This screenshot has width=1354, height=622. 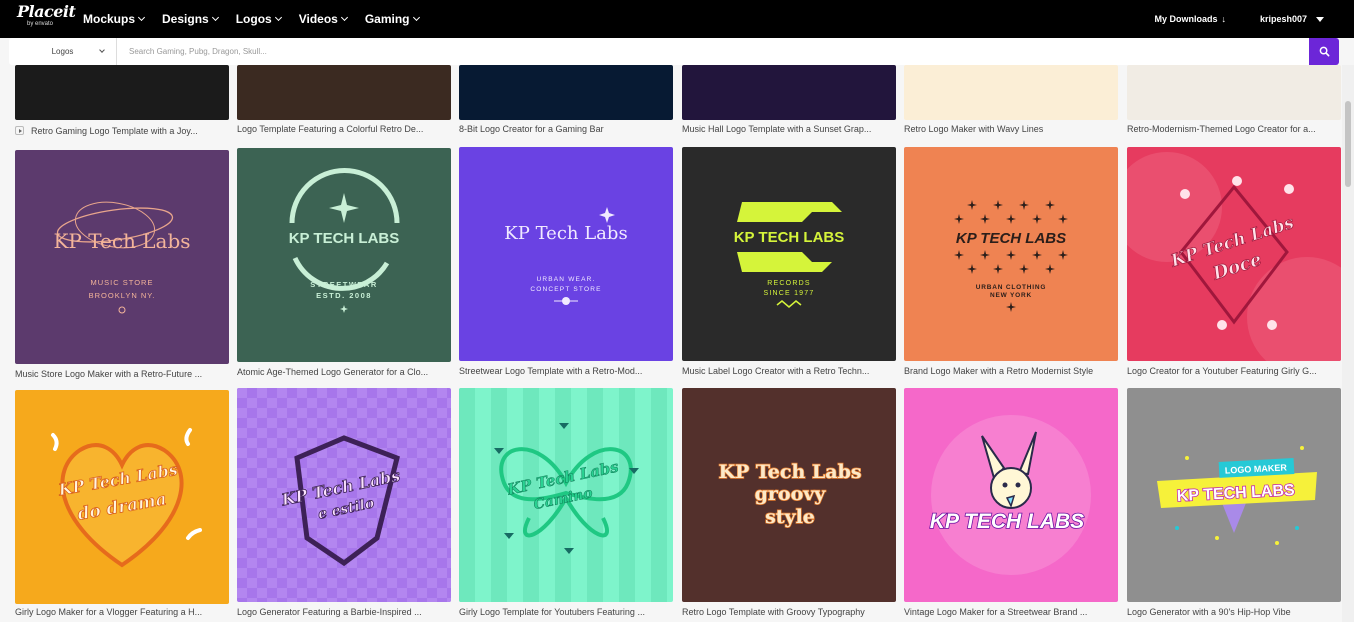 What do you see at coordinates (1011, 295) in the screenshot?
I see `logo-tagline: NEW YORK` at bounding box center [1011, 295].